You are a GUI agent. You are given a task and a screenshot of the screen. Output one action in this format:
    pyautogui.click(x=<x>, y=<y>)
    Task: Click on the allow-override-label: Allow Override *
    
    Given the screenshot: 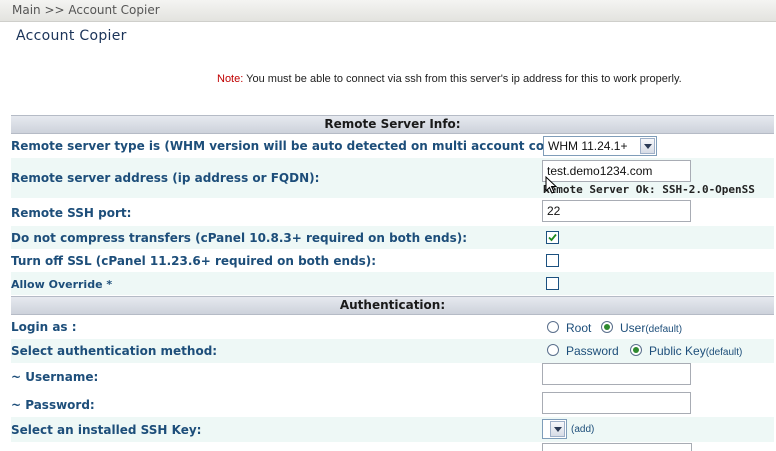 What is the action you would take?
    pyautogui.click(x=62, y=284)
    